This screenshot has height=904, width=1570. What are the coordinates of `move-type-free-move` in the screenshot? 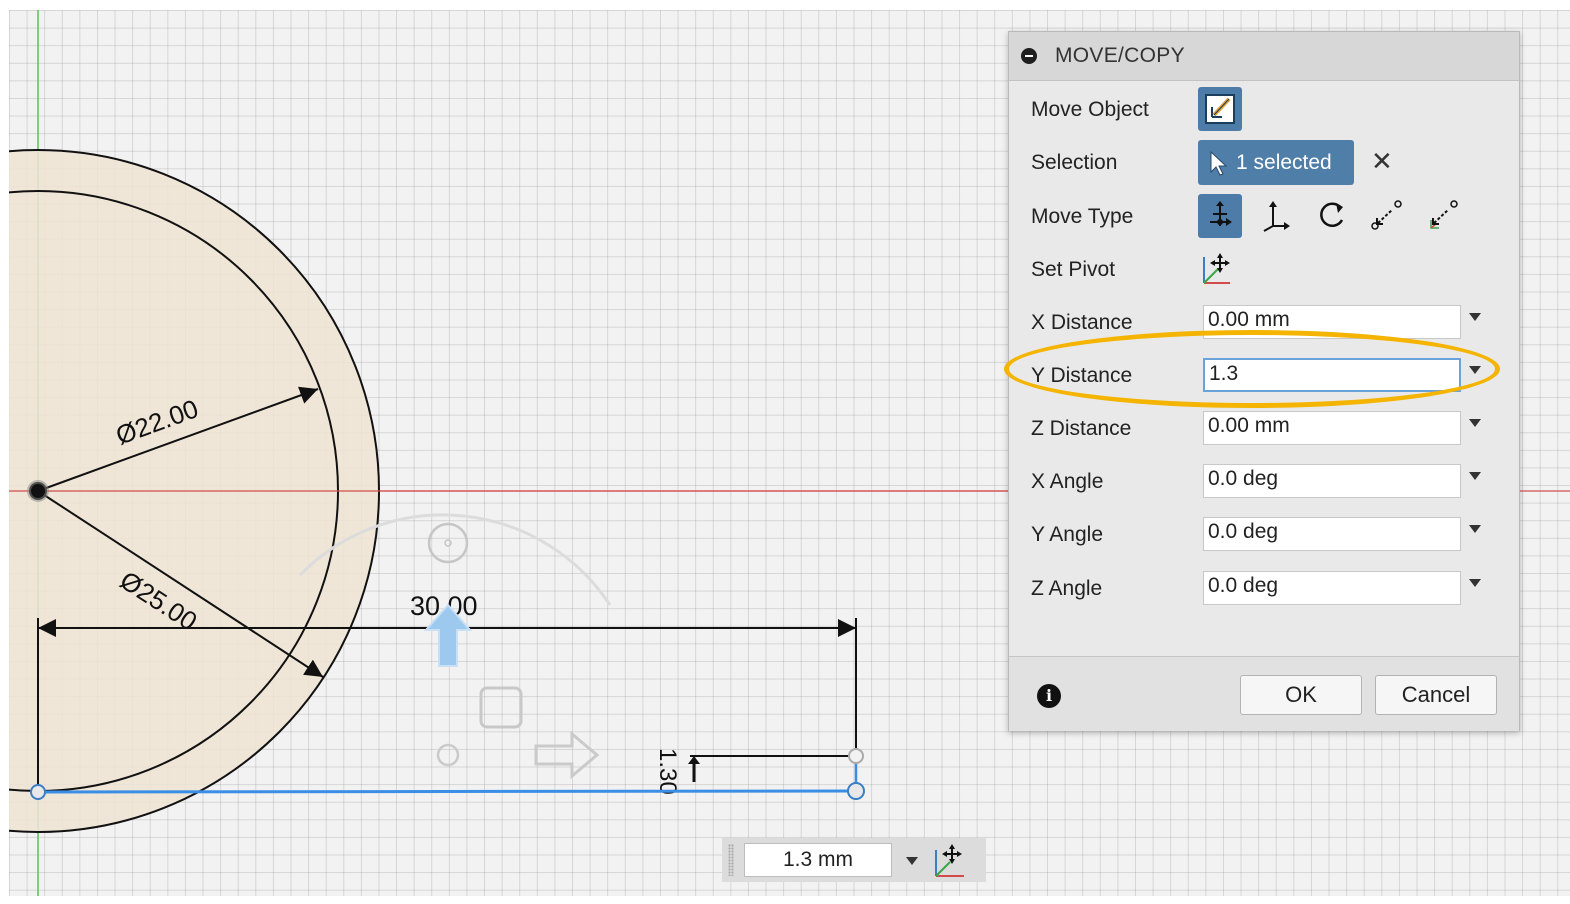 It's located at (1220, 216).